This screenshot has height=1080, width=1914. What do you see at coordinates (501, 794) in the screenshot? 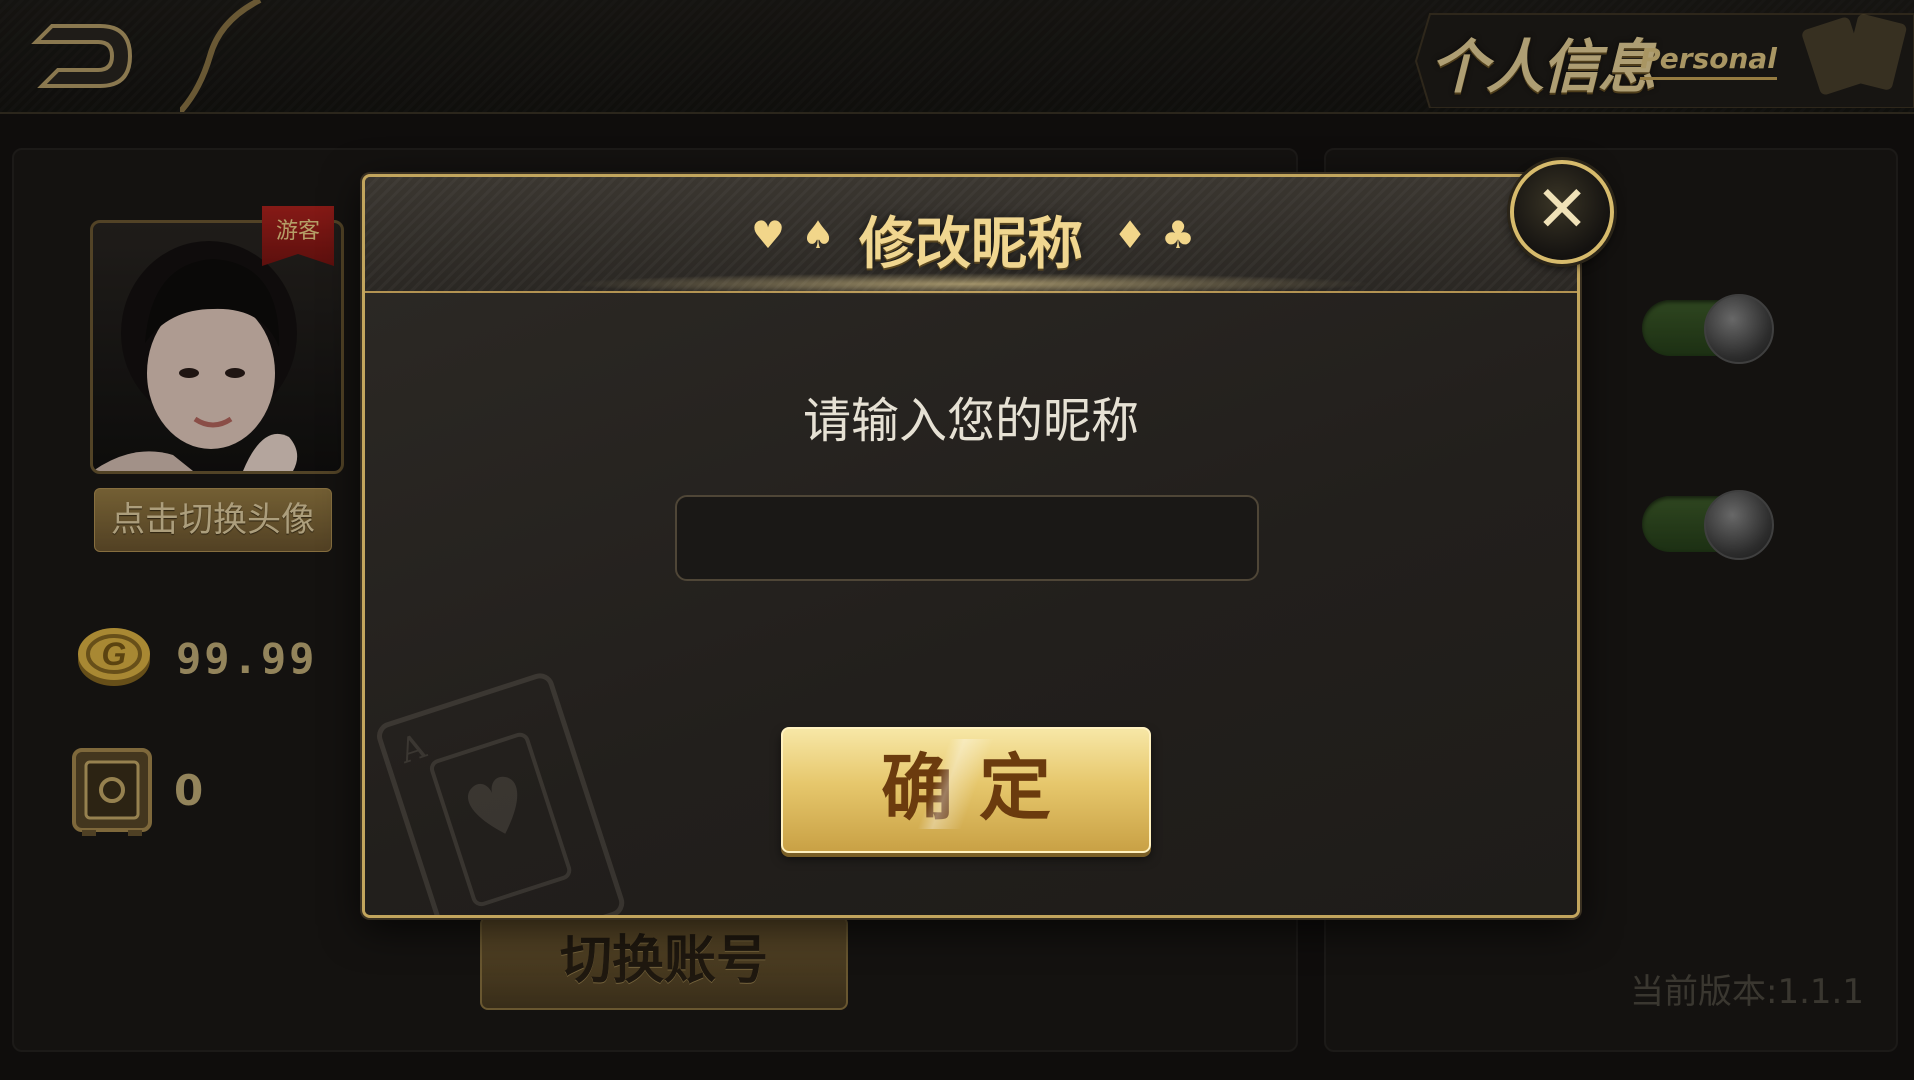
I see `ace-of-hearts-decoration: A` at bounding box center [501, 794].